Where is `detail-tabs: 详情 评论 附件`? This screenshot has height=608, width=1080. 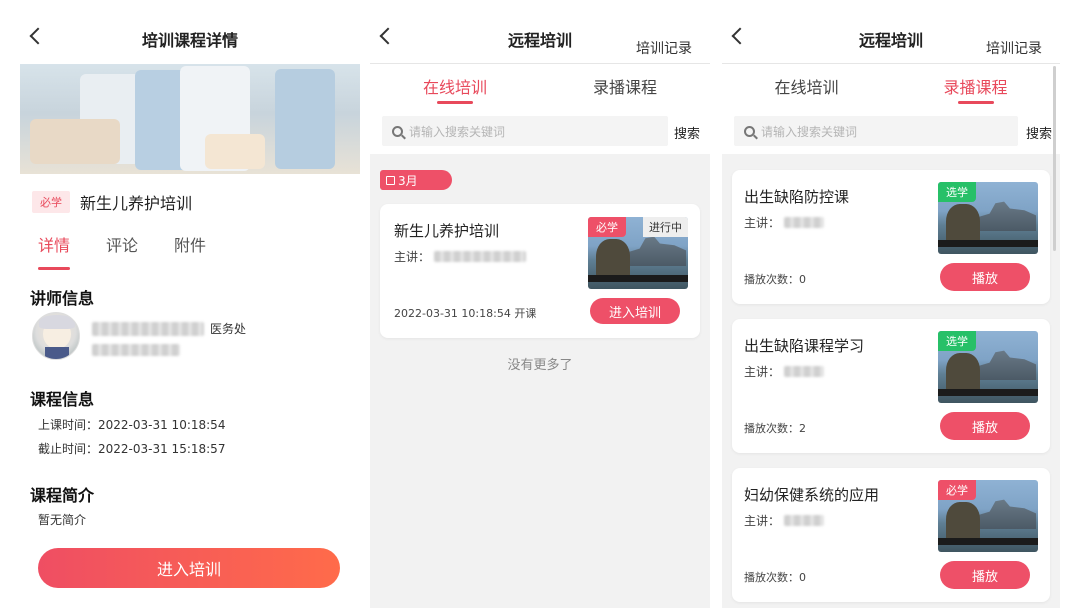 detail-tabs: 详情 评论 附件 is located at coordinates (122, 251).